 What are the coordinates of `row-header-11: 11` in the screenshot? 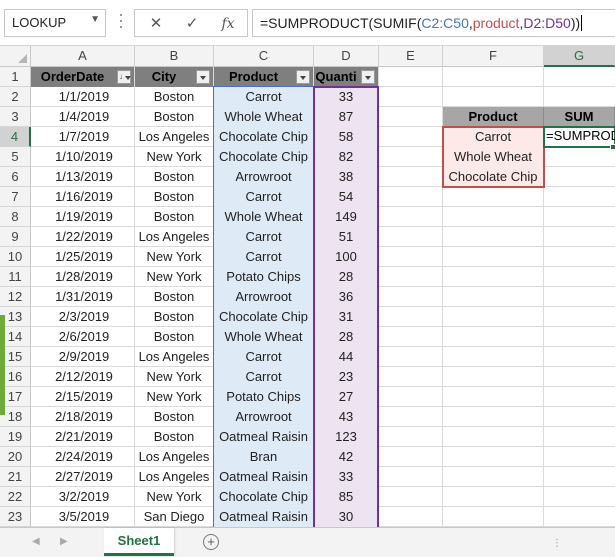 It's located at (15, 277).